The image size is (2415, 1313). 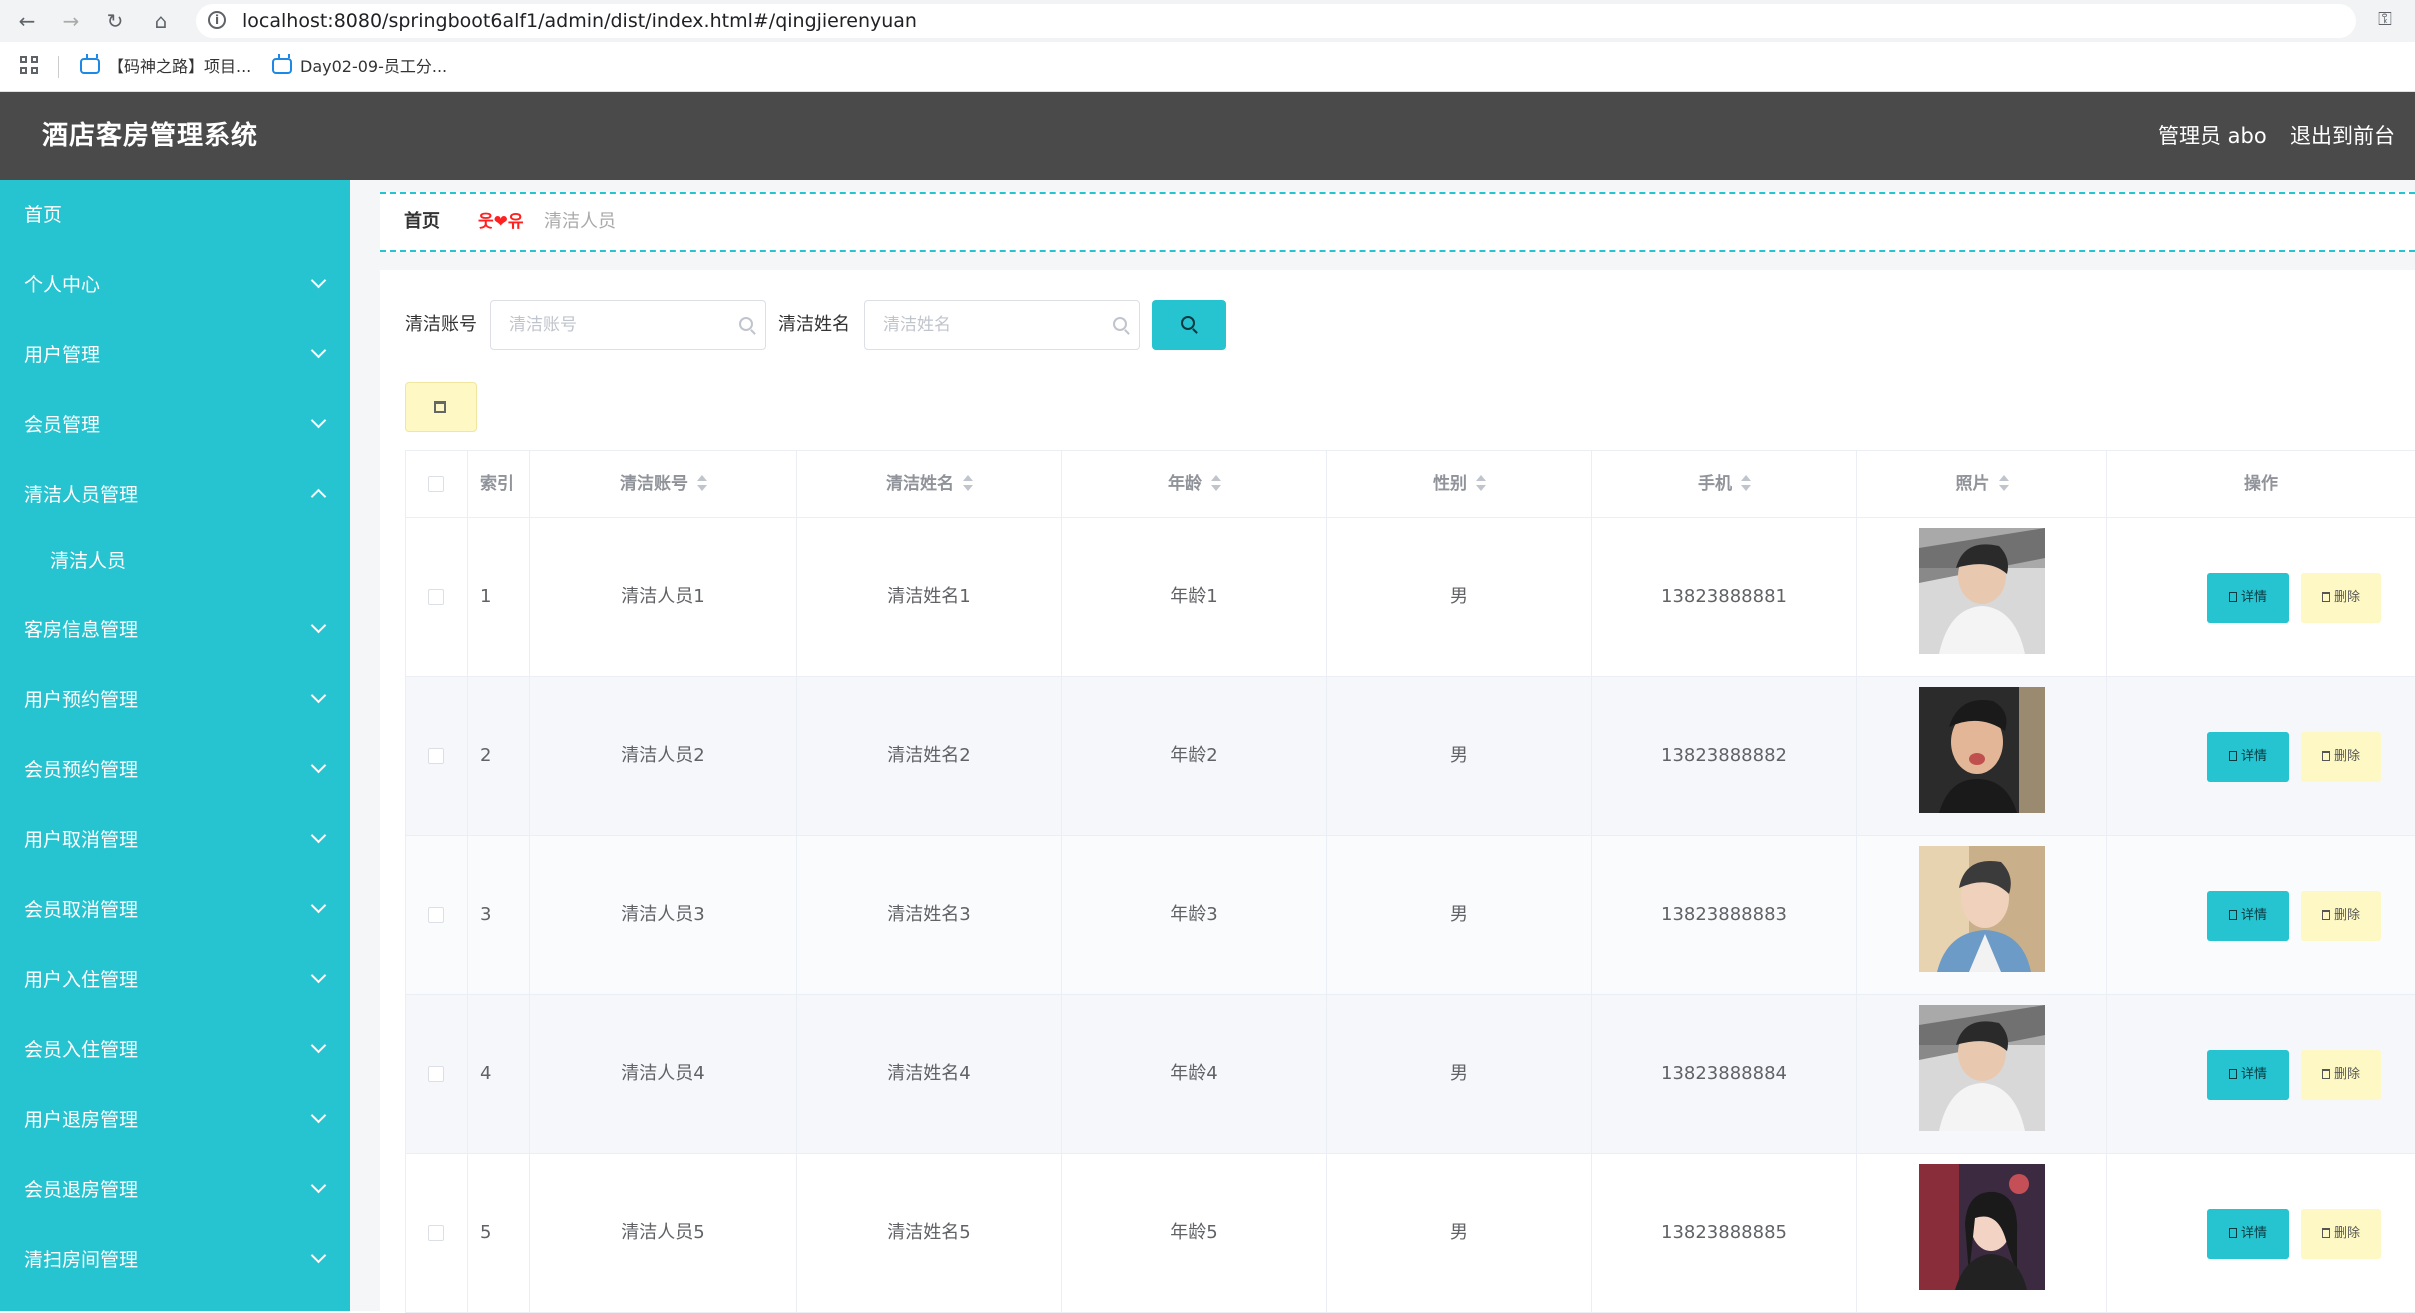 What do you see at coordinates (1189, 325) in the screenshot?
I see `search-button` at bounding box center [1189, 325].